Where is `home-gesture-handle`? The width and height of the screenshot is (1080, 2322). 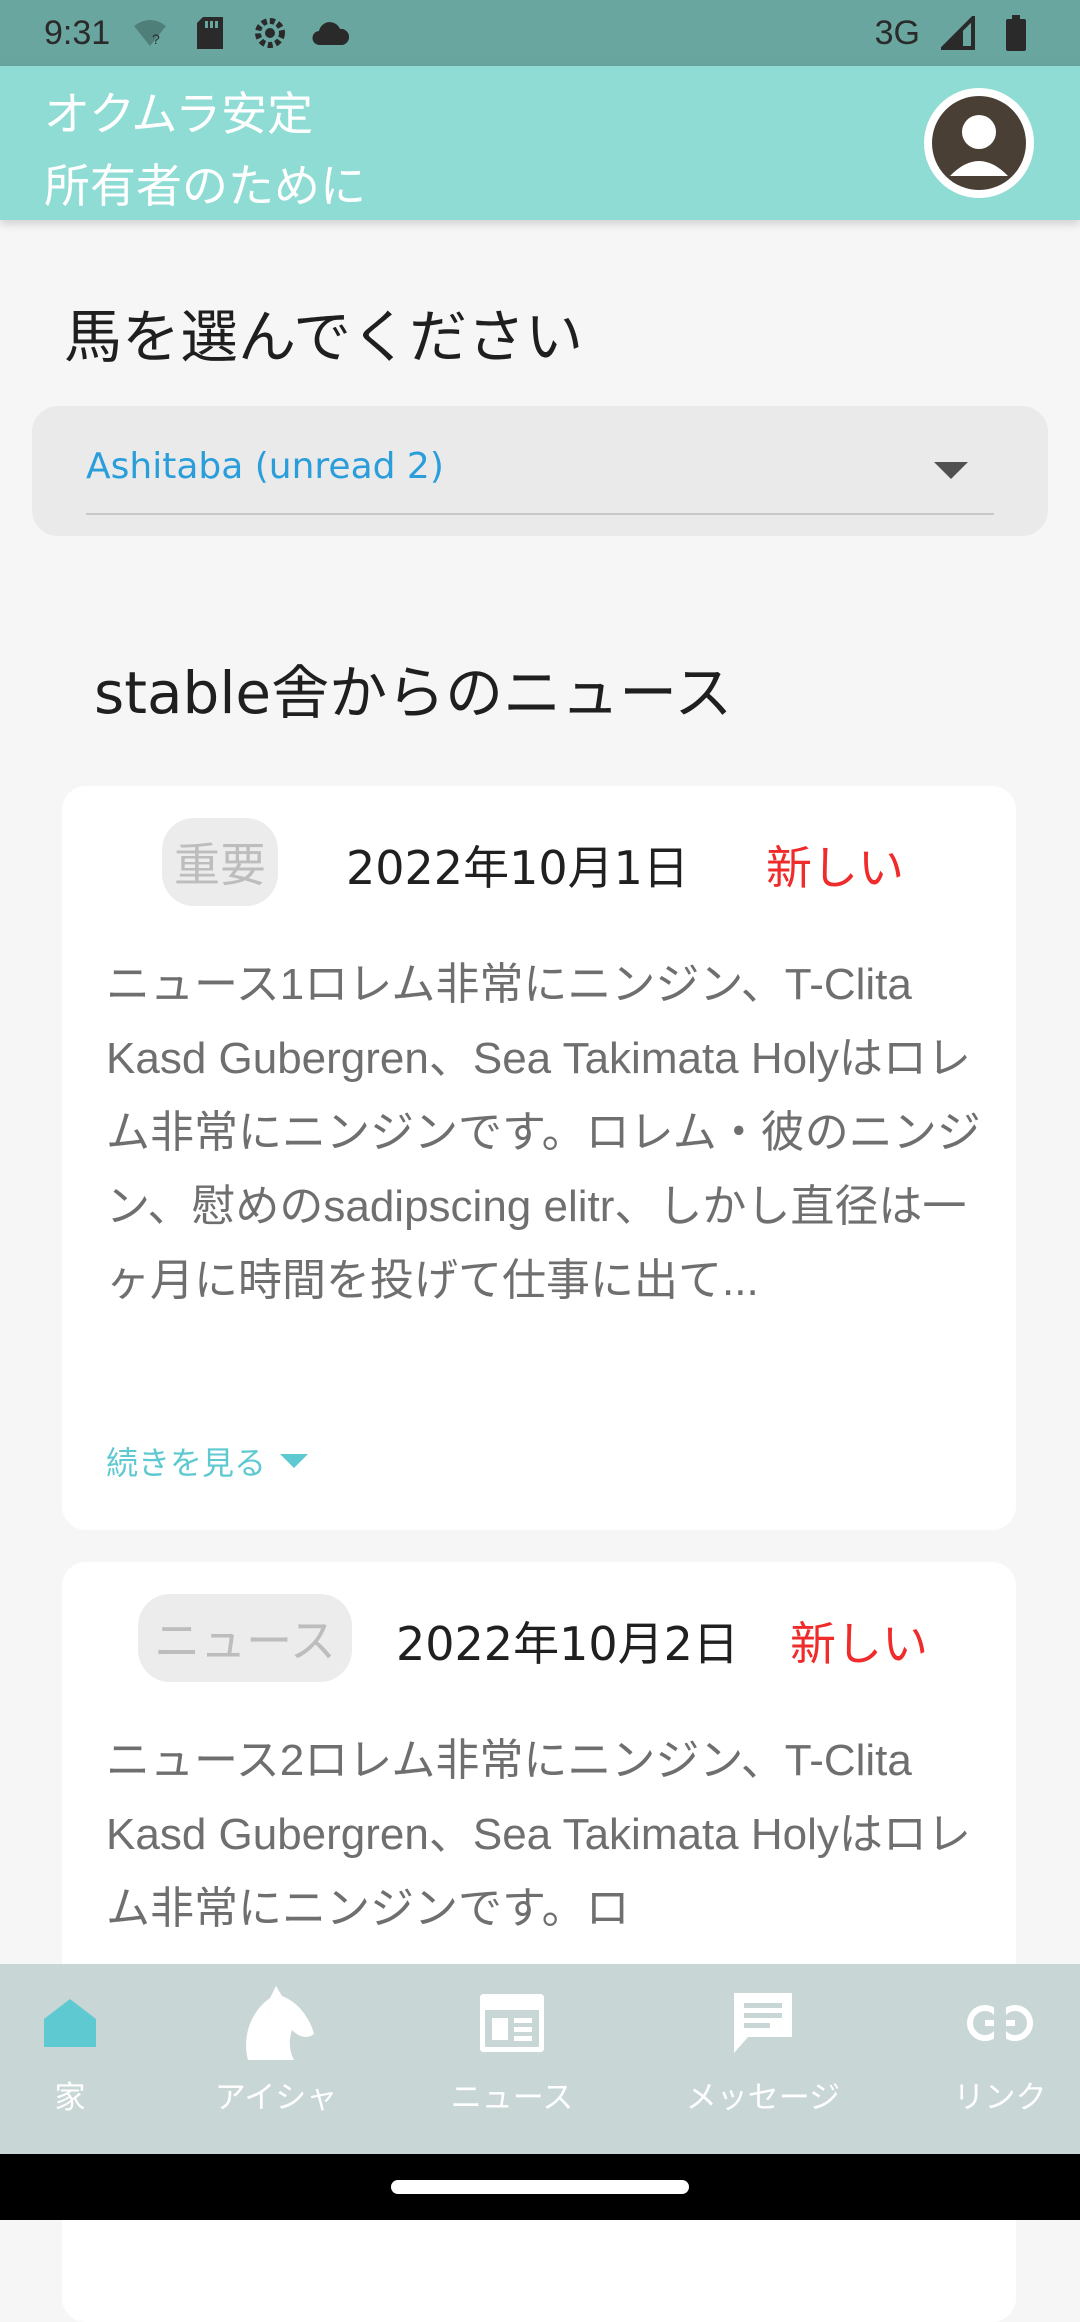 home-gesture-handle is located at coordinates (540, 2187).